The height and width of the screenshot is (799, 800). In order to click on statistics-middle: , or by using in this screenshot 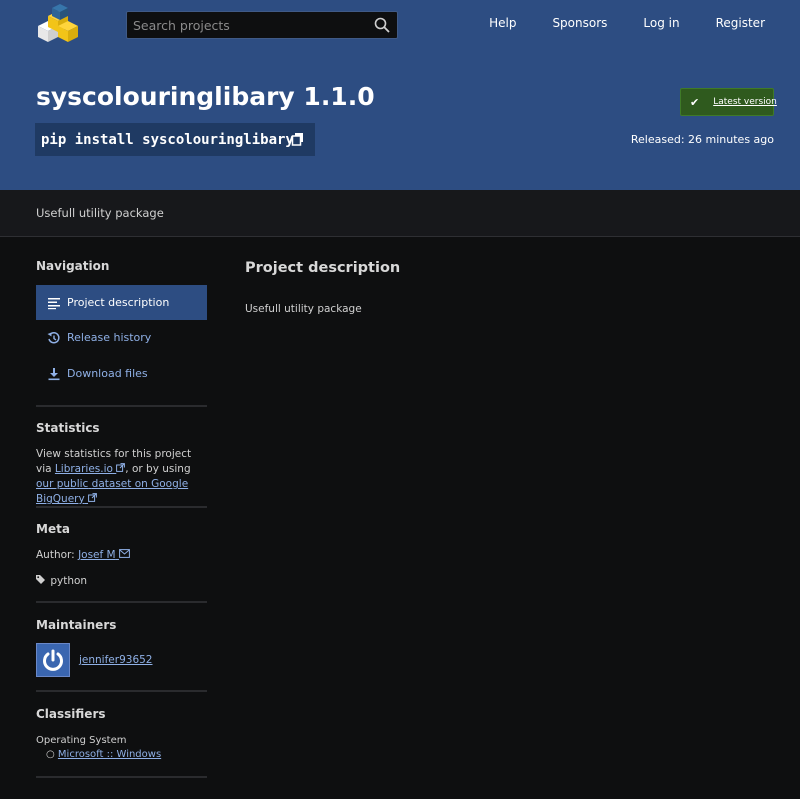, I will do `click(158, 469)`.